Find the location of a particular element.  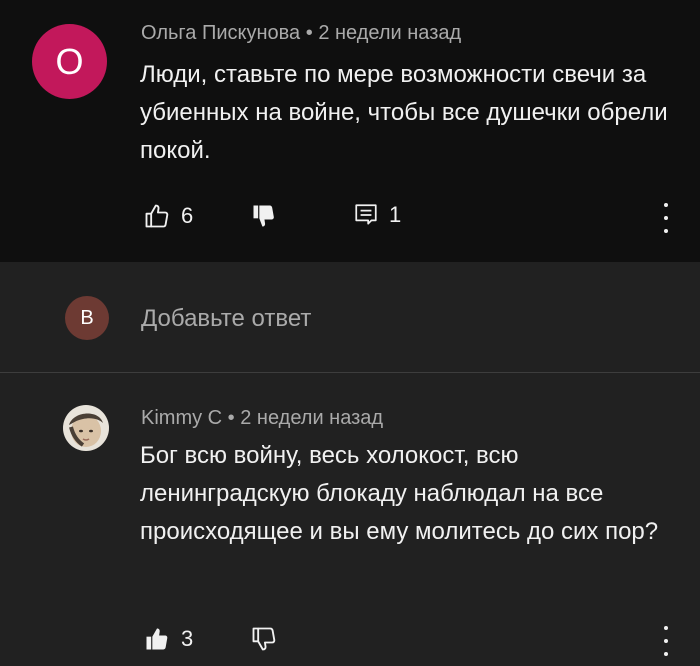

reply-button: 1 is located at coordinates (377, 215).